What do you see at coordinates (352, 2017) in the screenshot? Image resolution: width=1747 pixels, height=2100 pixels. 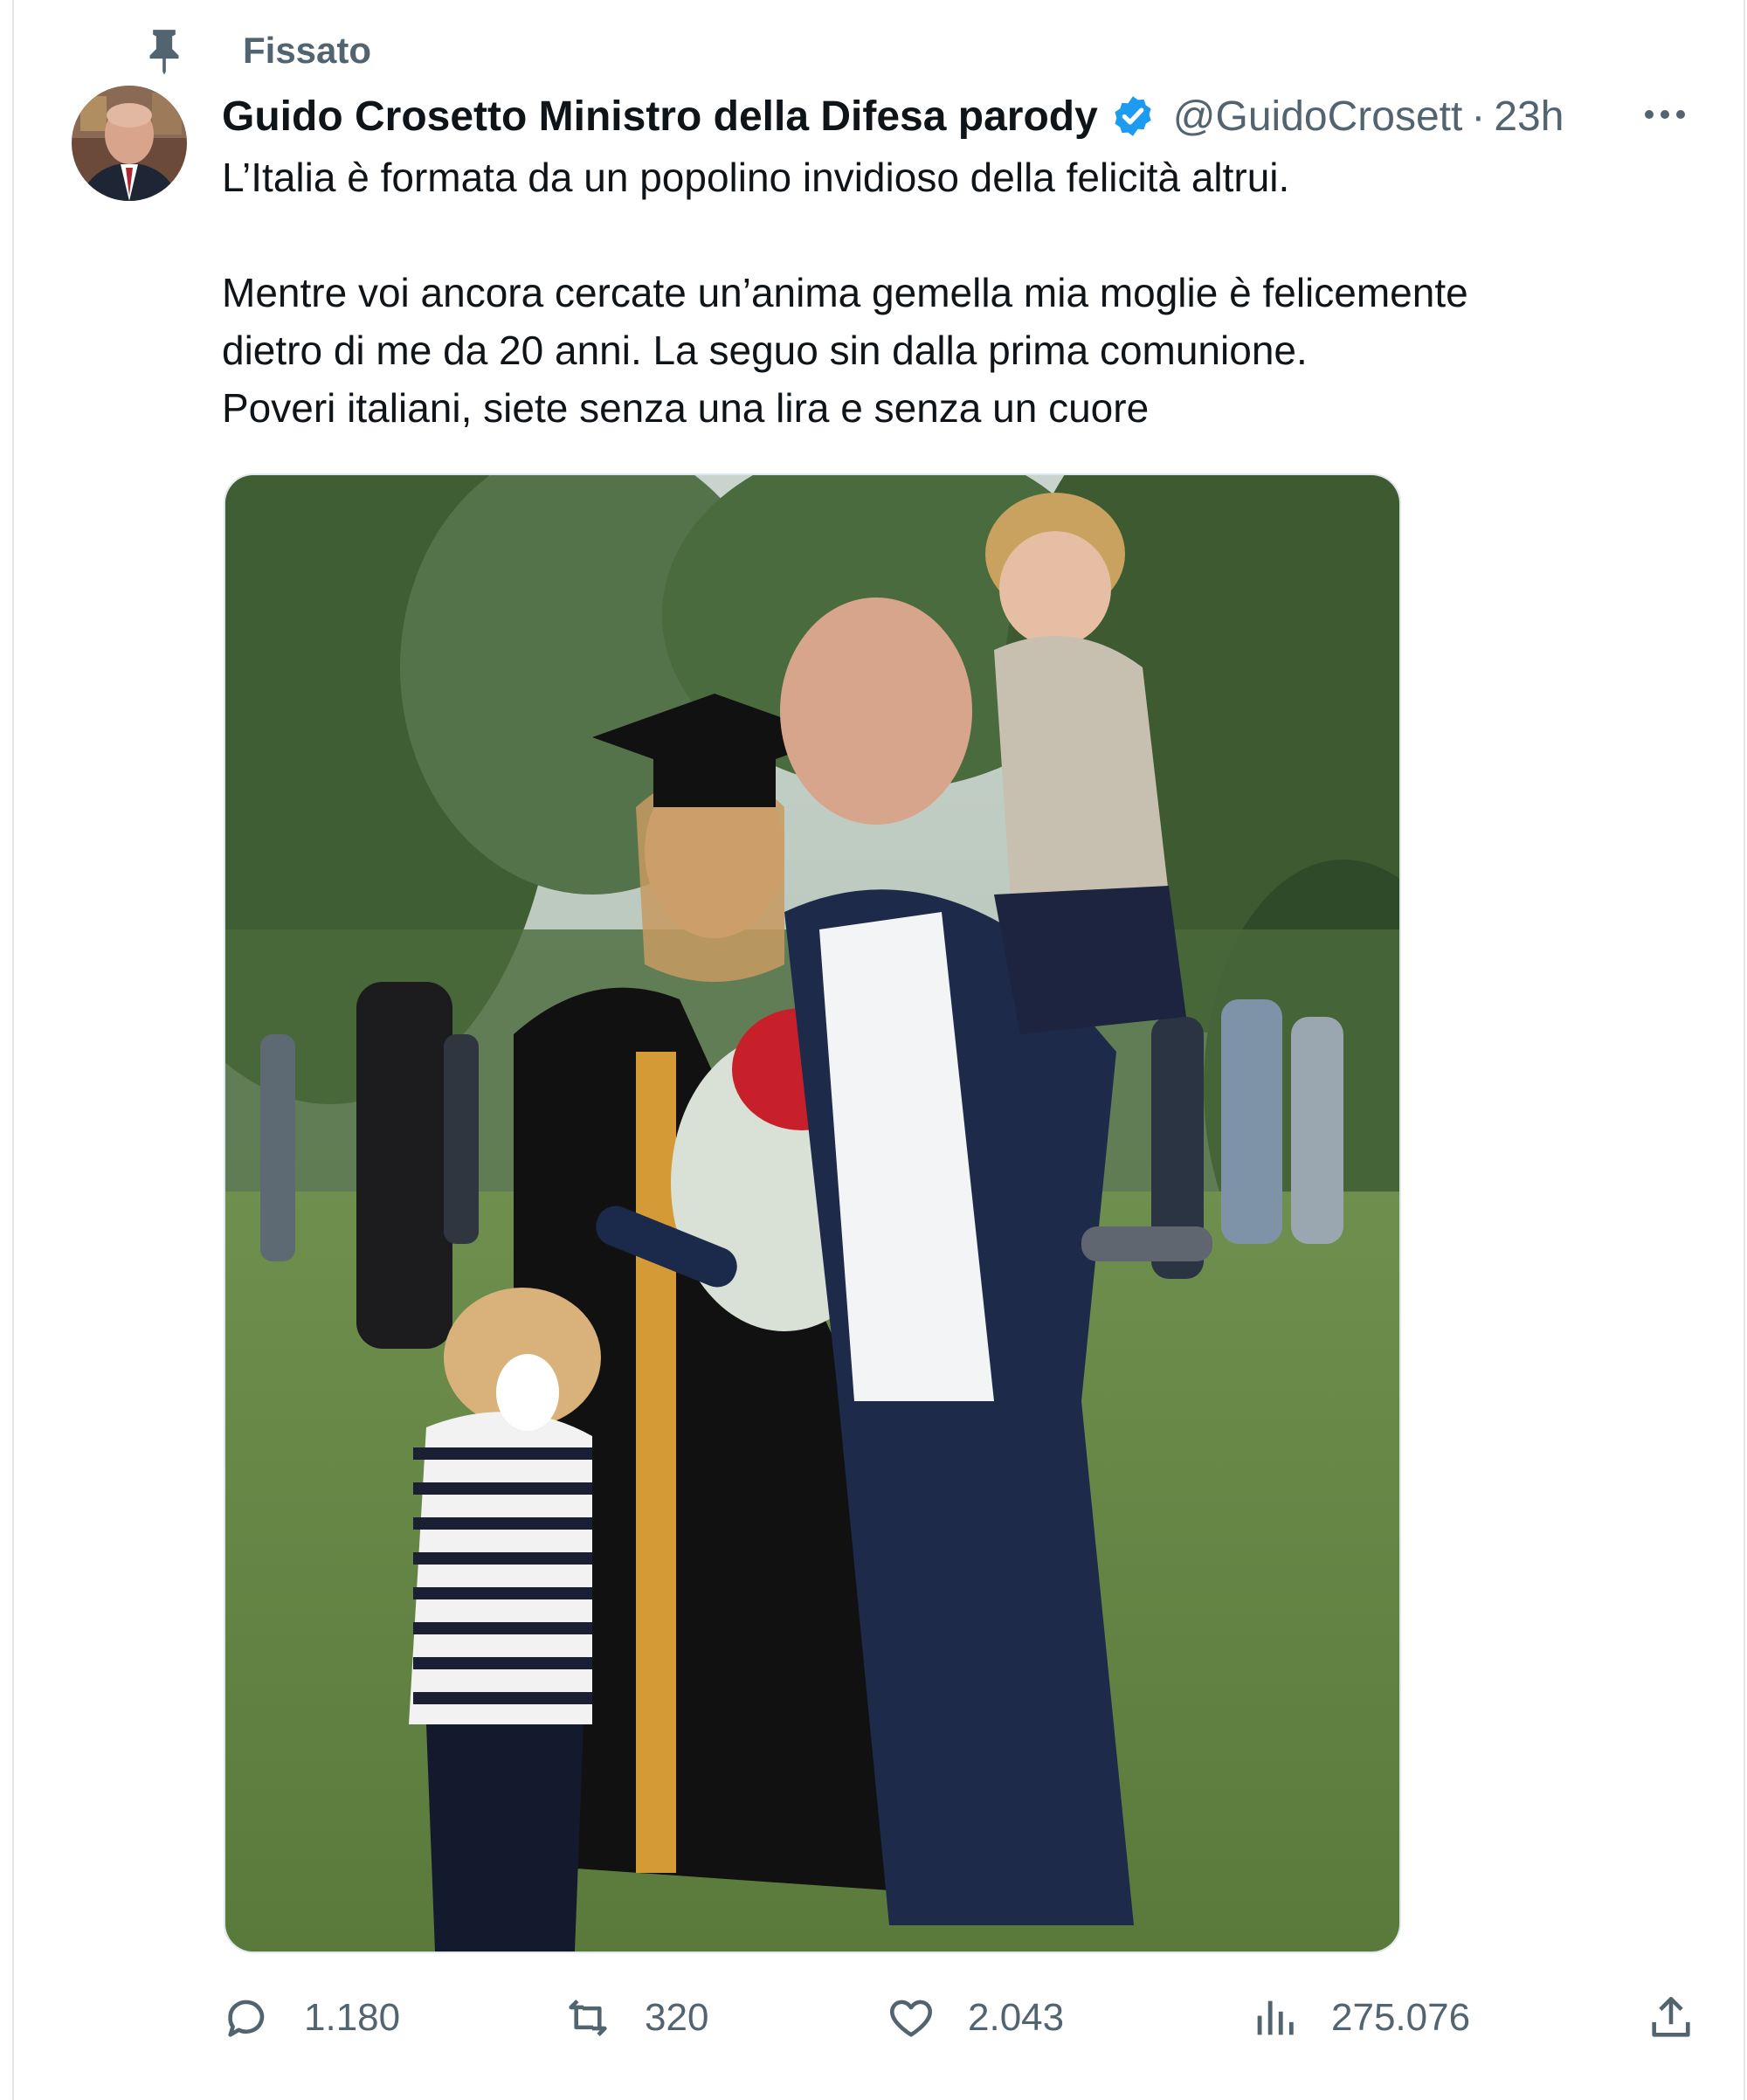 I see `reply-count: 1.180` at bounding box center [352, 2017].